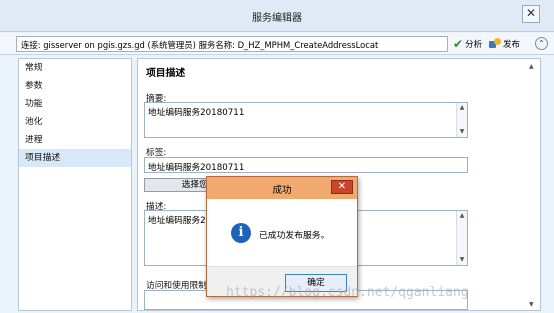 The image size is (554, 313). Describe the element at coordinates (533, 185) in the screenshot. I see `panel-scrollbar: ▲ ▼` at that location.